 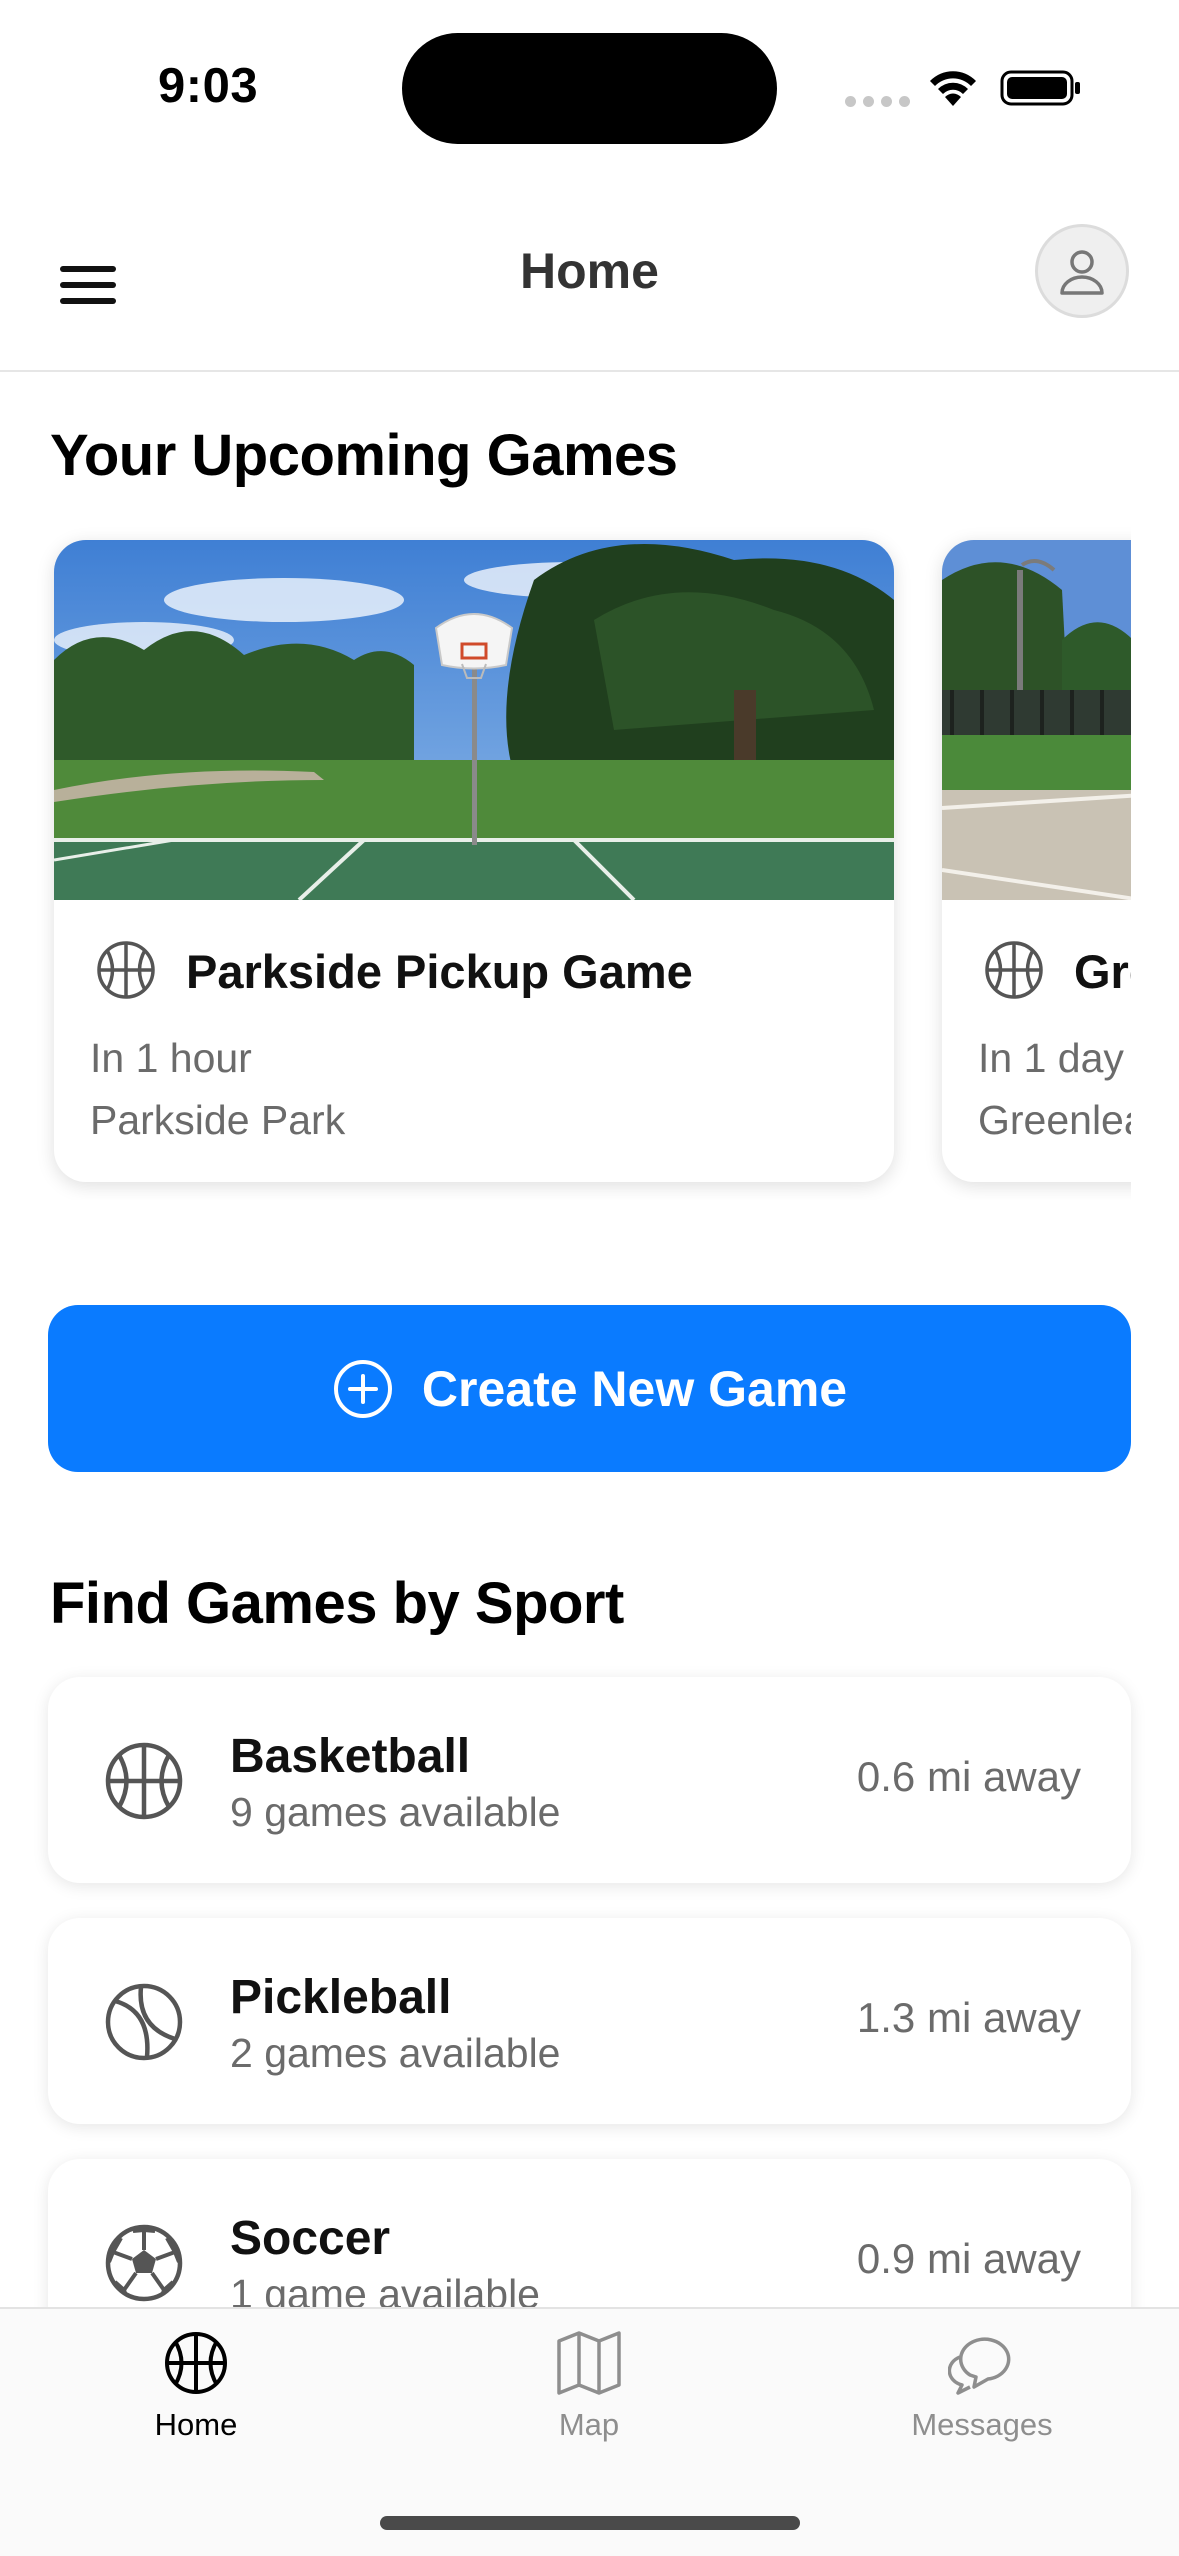 What do you see at coordinates (196, 2399) in the screenshot?
I see `tab-home: Home` at bounding box center [196, 2399].